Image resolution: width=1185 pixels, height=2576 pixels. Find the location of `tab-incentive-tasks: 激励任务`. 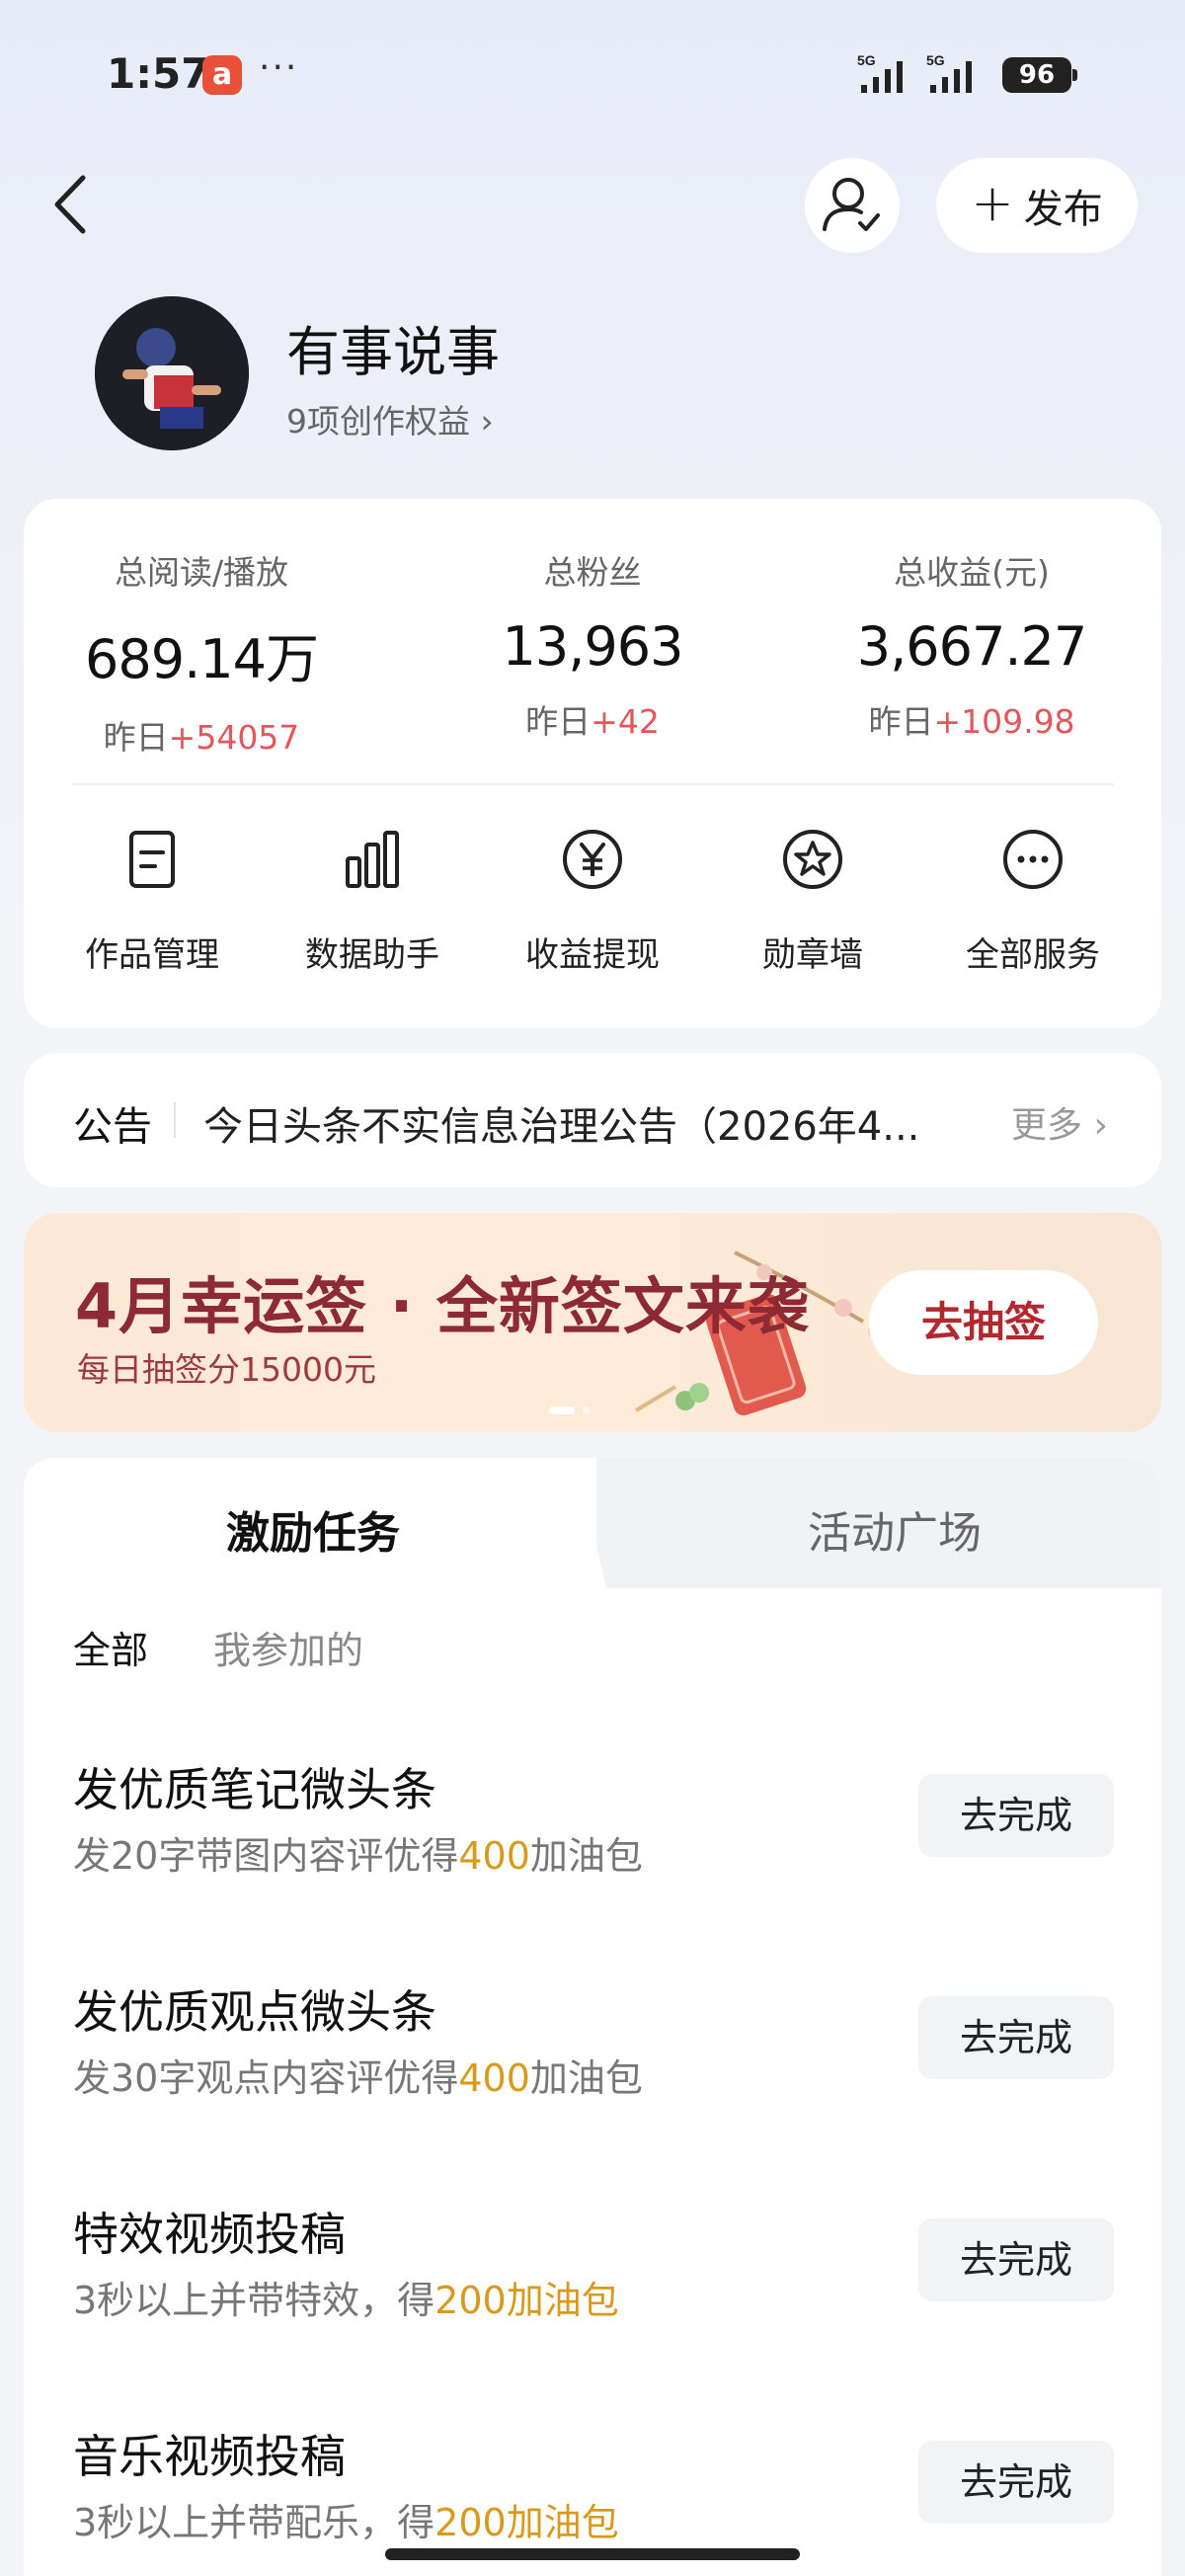

tab-incentive-tasks: 激励任务 is located at coordinates (313, 1529).